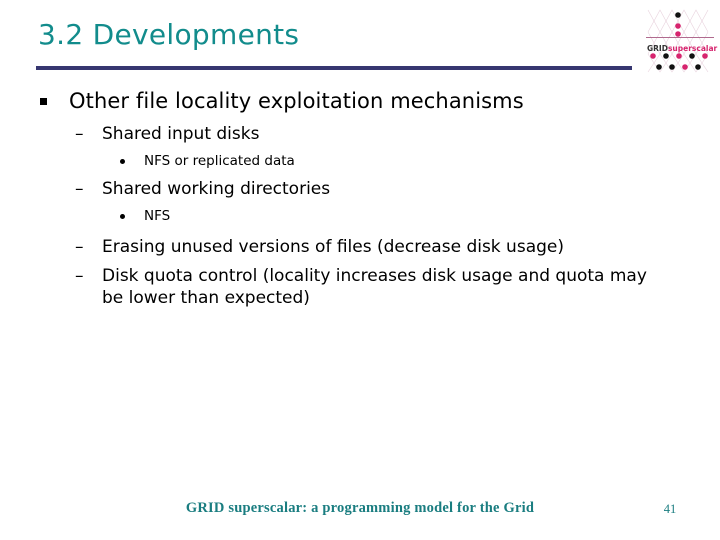 This screenshot has height=540, width=720. I want to click on title-block: 3.2 Developments, so click(338, 35).